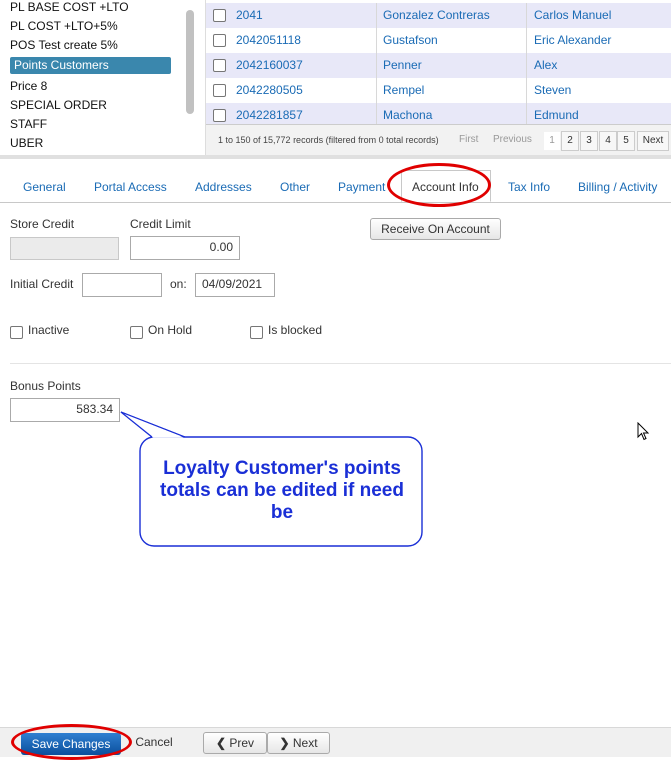 The height and width of the screenshot is (760, 671). I want to click on callout-line: totals can be edited if need, so click(282, 490).